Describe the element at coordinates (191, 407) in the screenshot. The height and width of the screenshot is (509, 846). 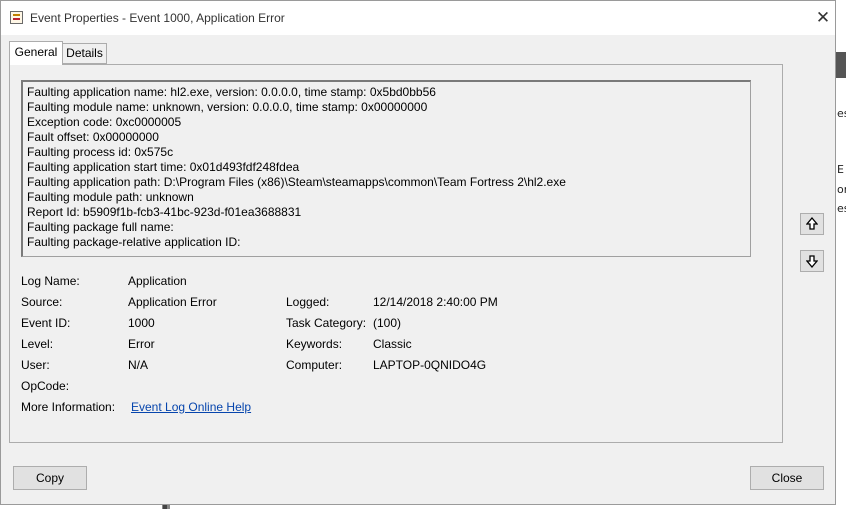
I see `event-log-online-help-link: Event Log Online Help` at that location.